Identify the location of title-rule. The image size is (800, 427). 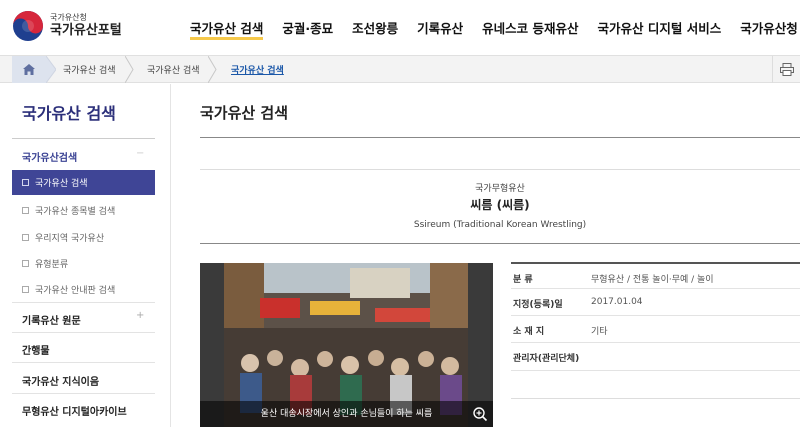
(500, 137).